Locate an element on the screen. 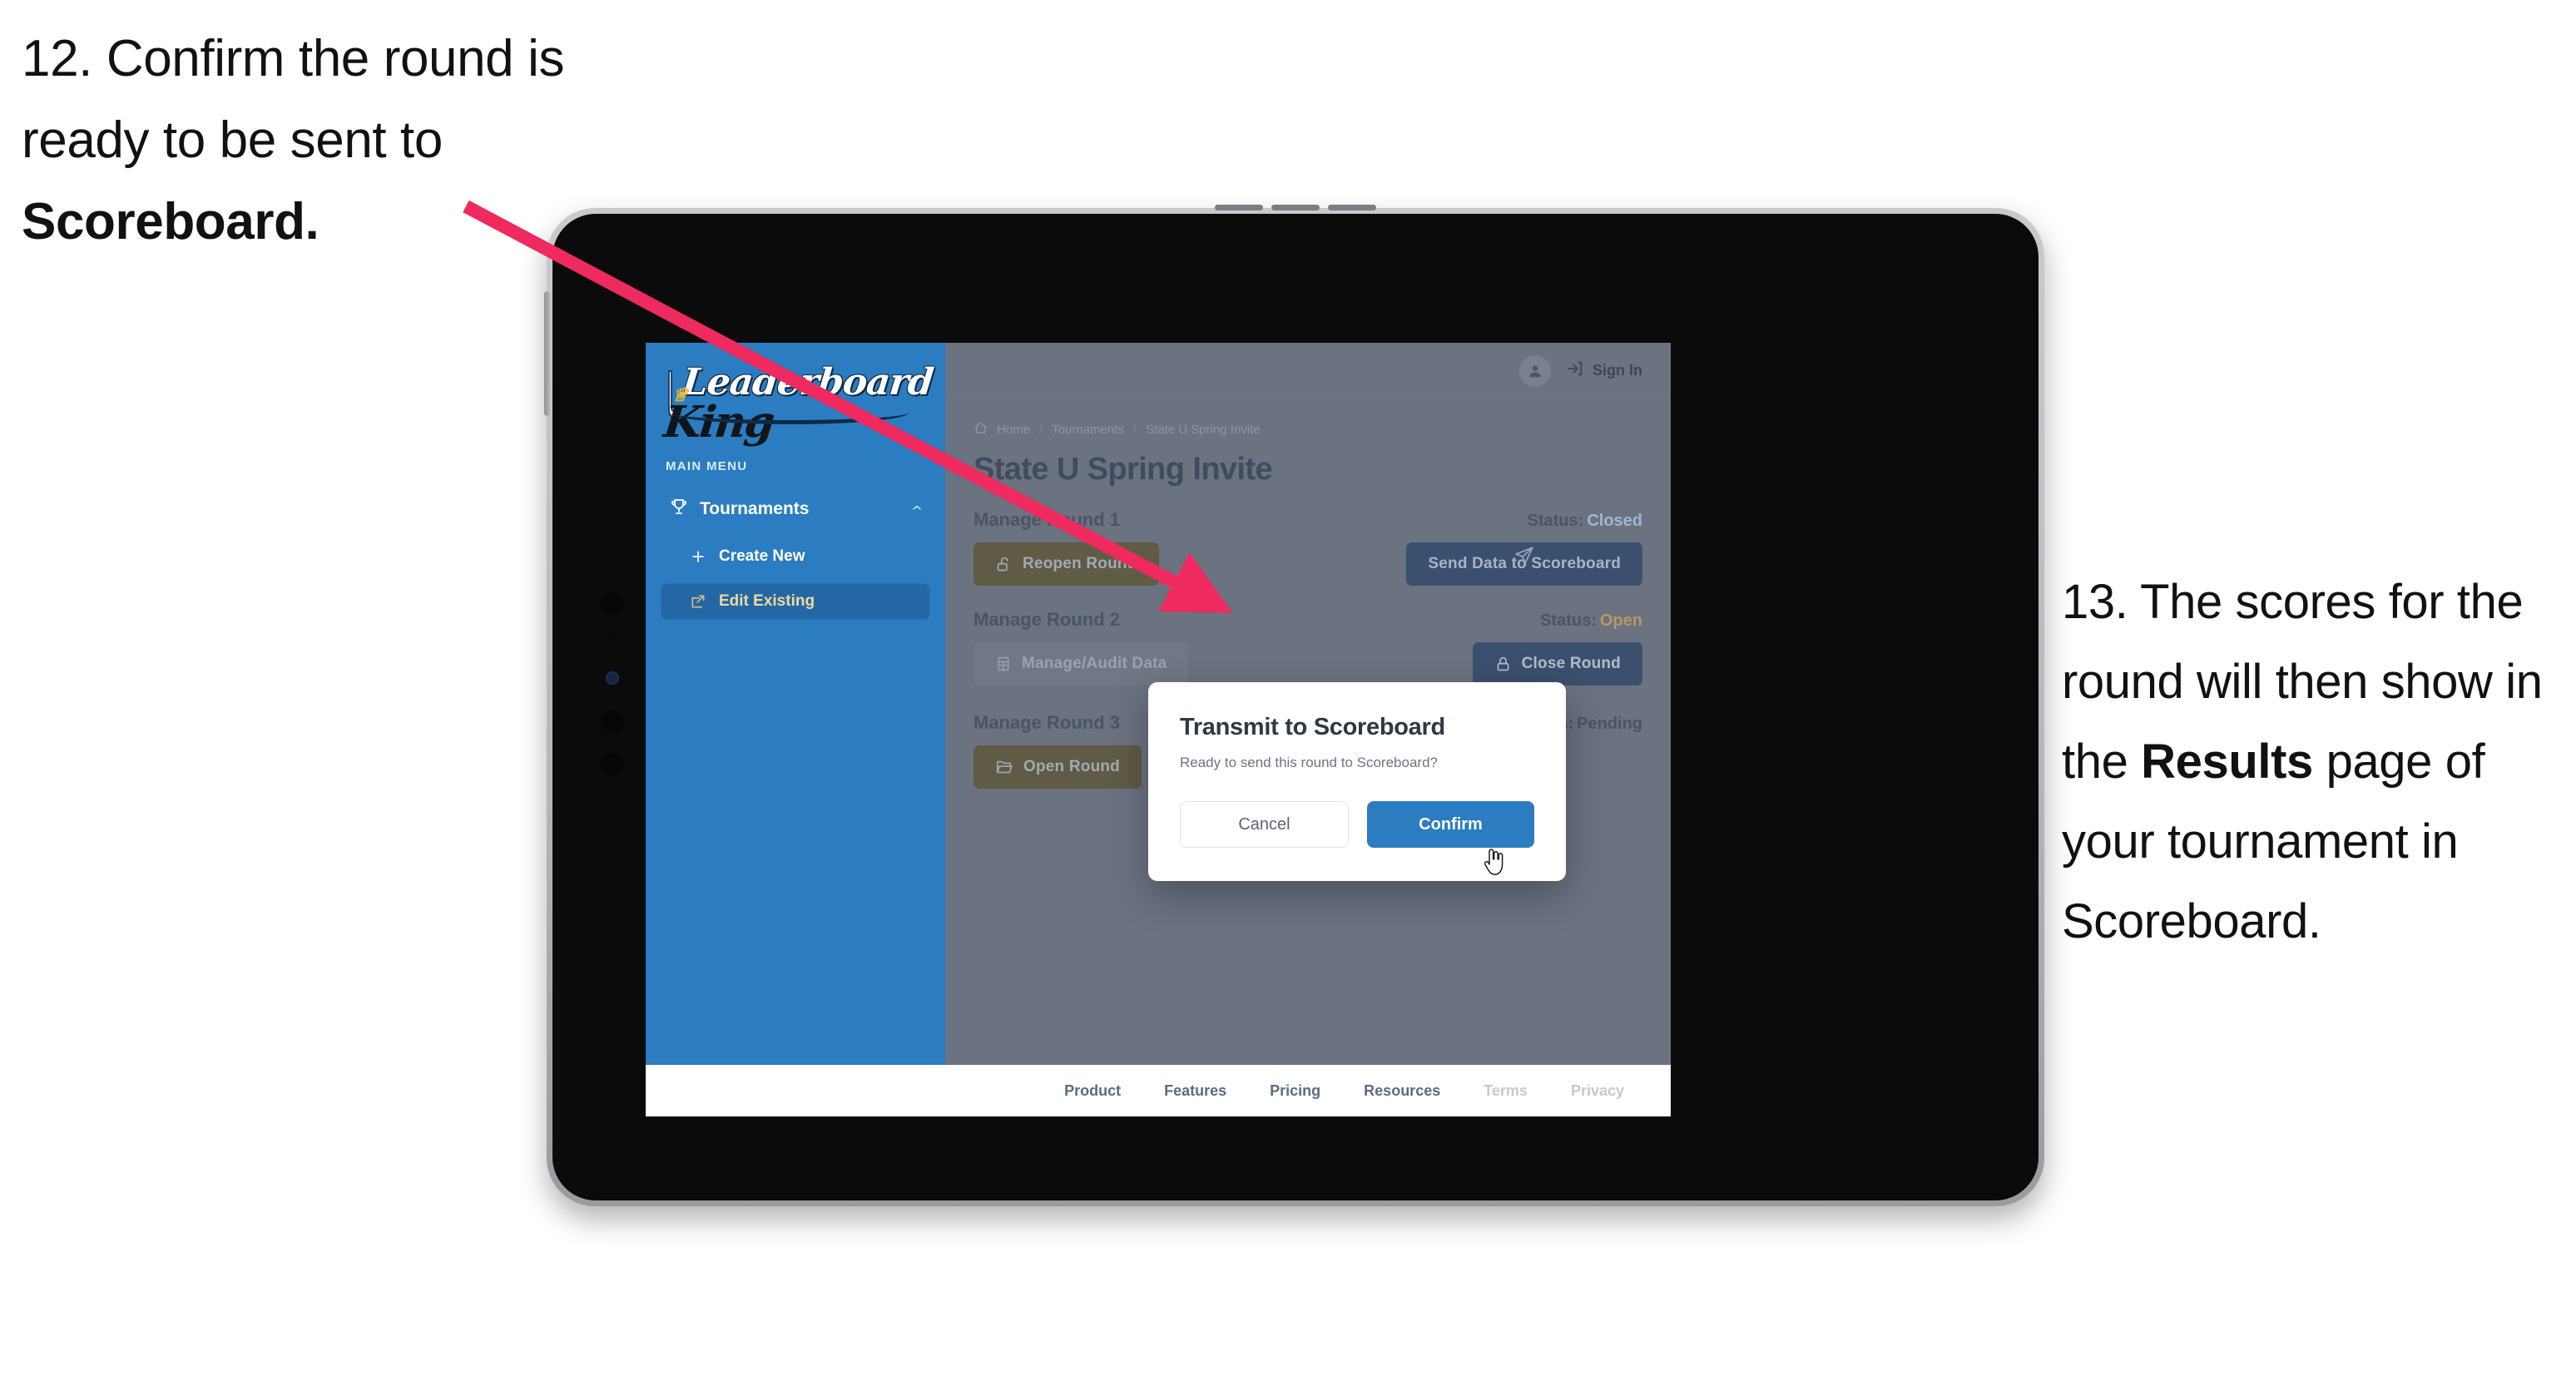 This screenshot has width=2576, height=1386. dialog-actions: Cancel Confirm is located at coordinates (1357, 824).